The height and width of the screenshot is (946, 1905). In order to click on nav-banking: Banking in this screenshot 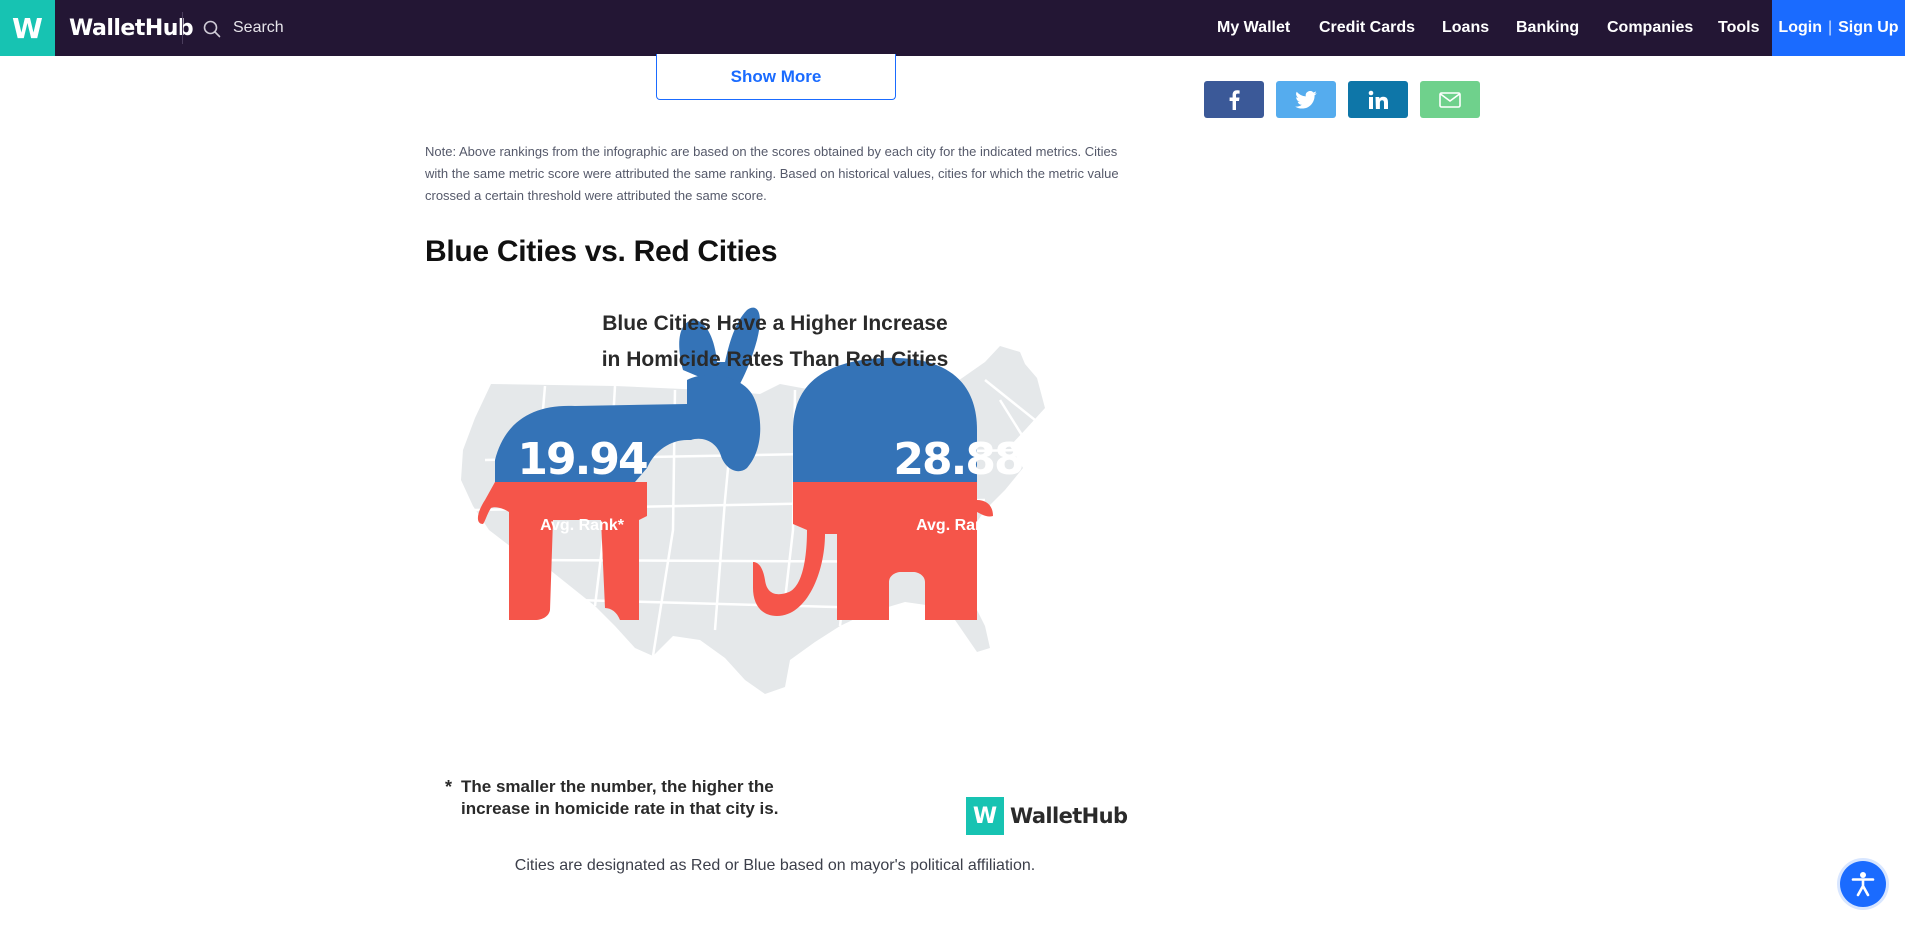, I will do `click(1547, 28)`.